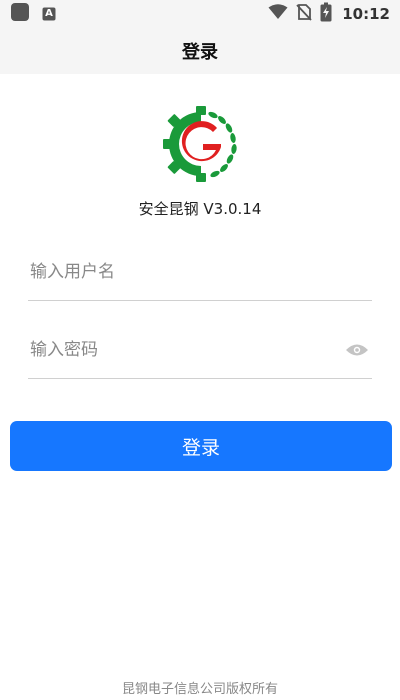 This screenshot has height=700, width=400. Describe the element at coordinates (366, 14) in the screenshot. I see `status-time: 10:12` at that location.